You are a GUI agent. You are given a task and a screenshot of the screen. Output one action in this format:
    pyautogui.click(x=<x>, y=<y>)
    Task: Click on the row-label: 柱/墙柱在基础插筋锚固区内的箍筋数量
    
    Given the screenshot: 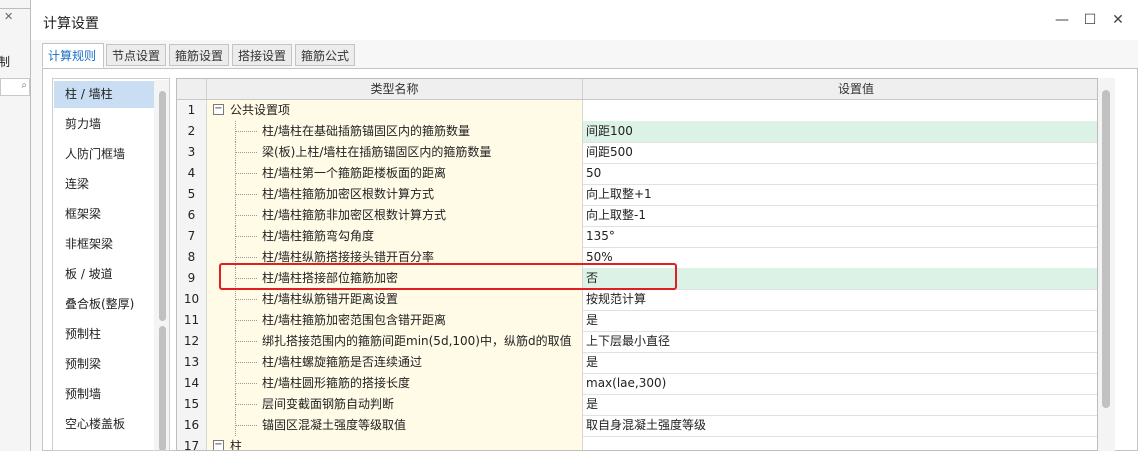 What is the action you would take?
    pyautogui.click(x=366, y=131)
    